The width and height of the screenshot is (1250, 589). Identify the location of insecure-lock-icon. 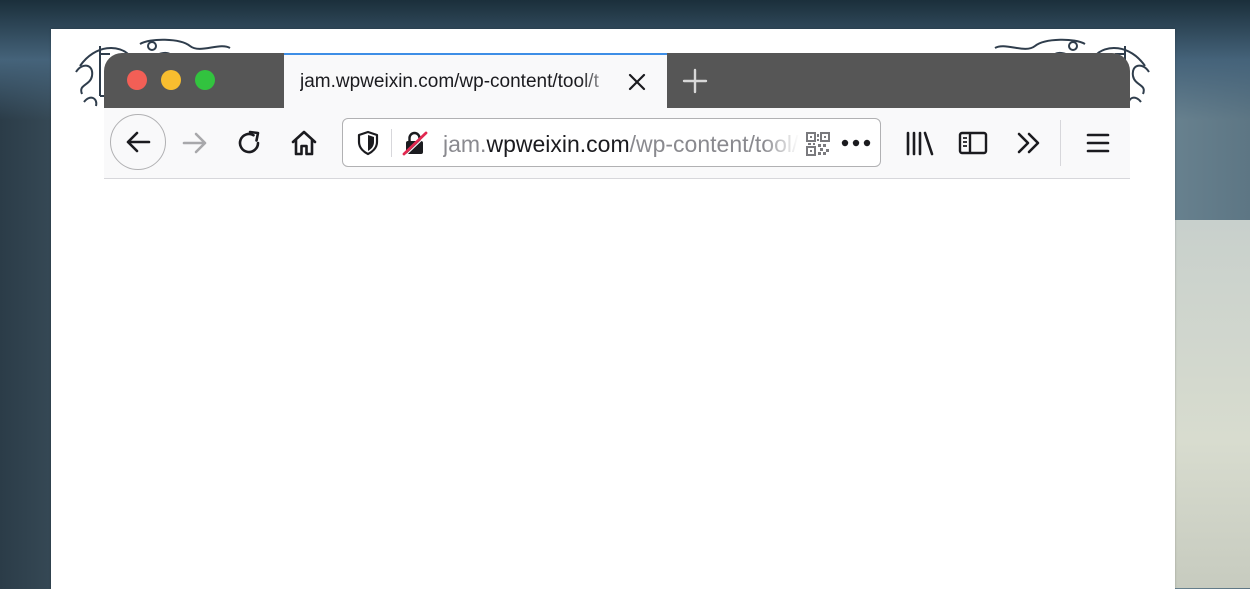
(415, 143).